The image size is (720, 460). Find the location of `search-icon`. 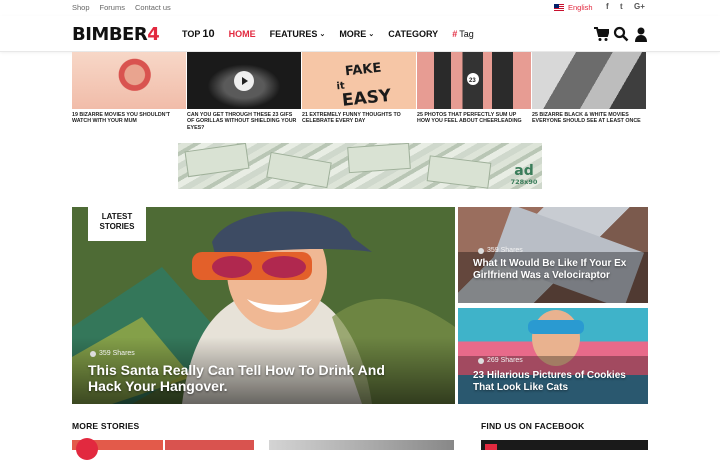

search-icon is located at coordinates (621, 34).